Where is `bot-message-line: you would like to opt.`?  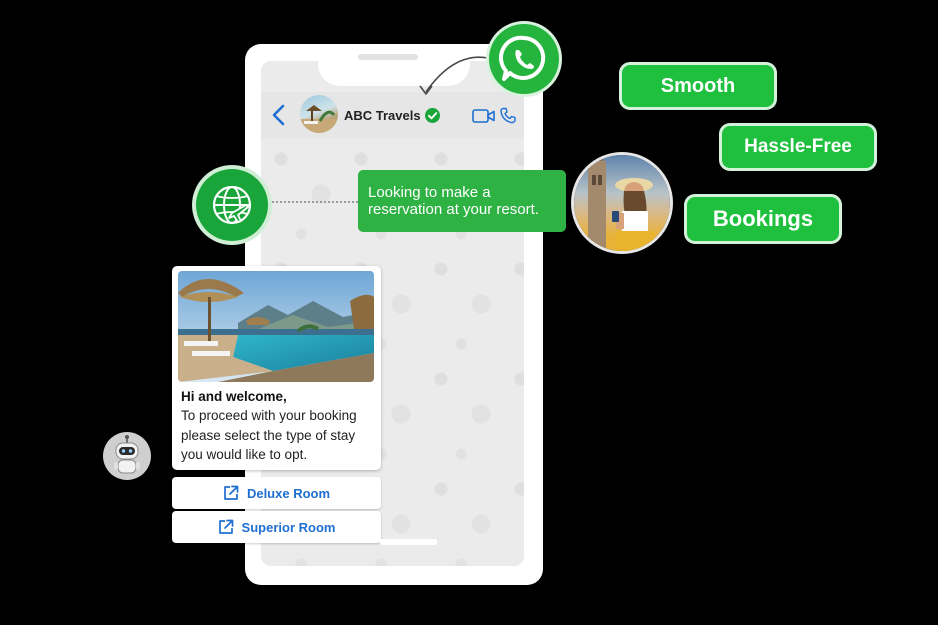
bot-message-line: you would like to opt. is located at coordinates (244, 454).